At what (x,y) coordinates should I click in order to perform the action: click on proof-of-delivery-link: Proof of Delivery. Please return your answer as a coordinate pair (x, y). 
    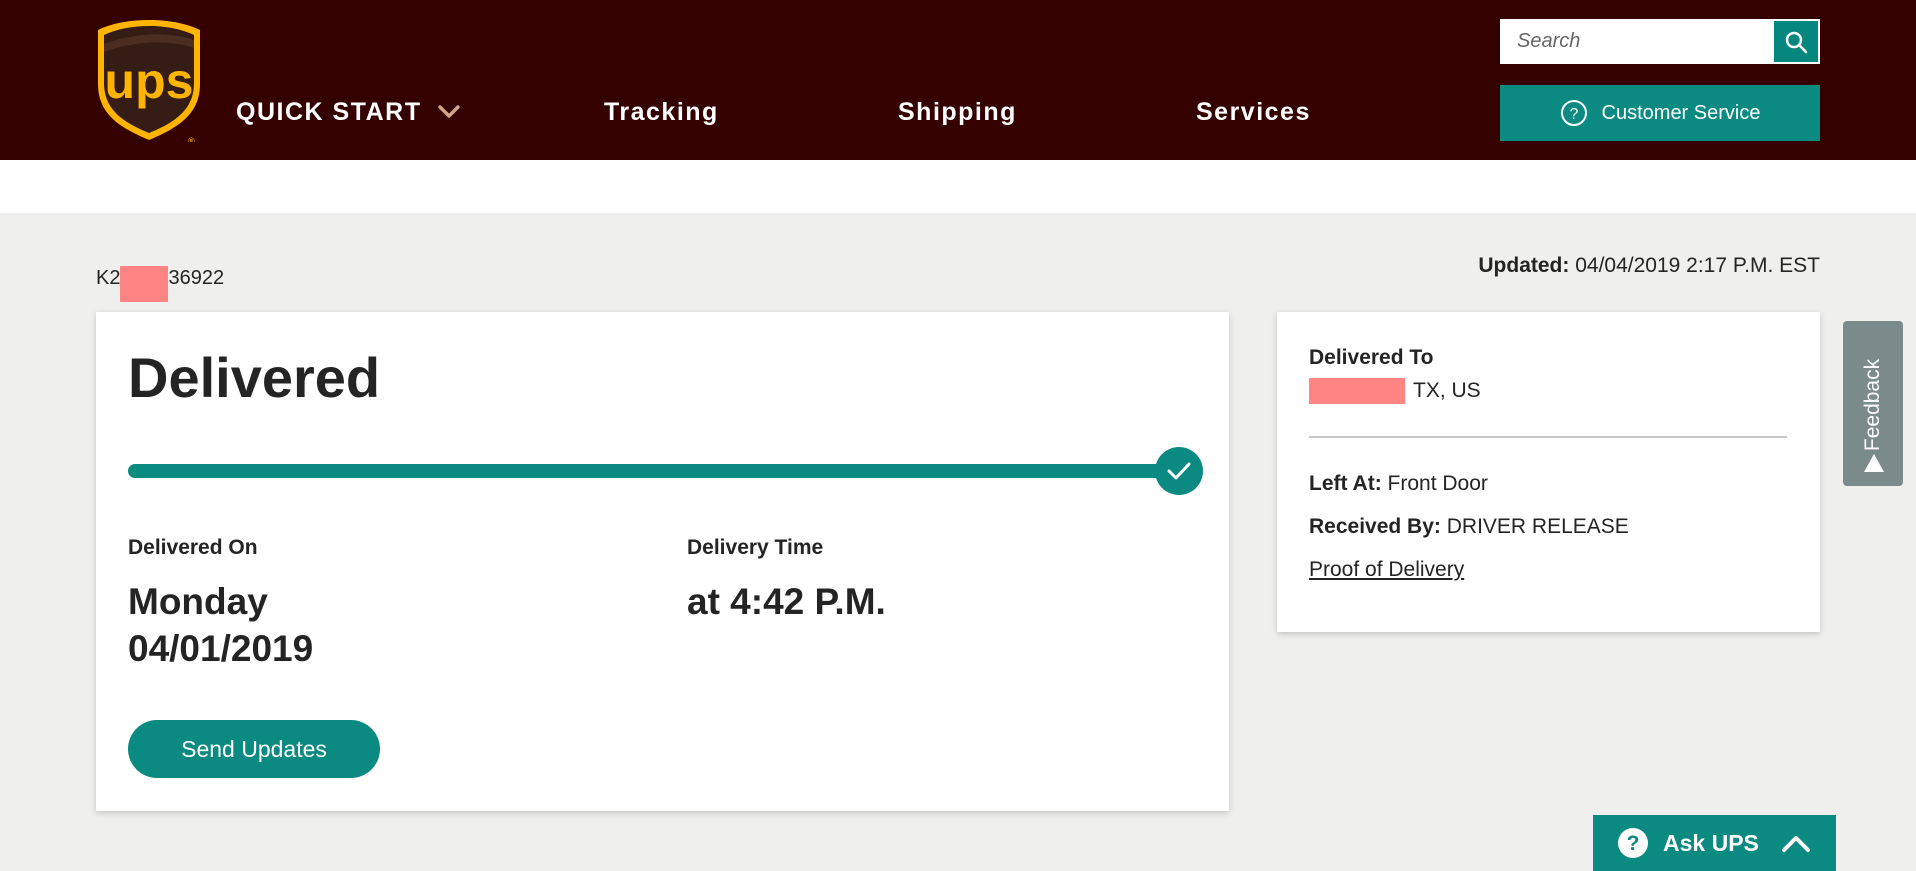
    Looking at the image, I should click on (1386, 570).